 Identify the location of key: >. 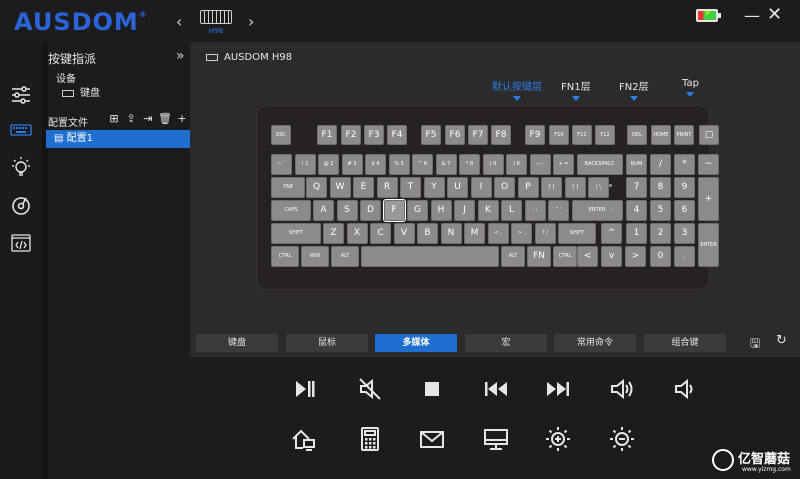
(635, 256).